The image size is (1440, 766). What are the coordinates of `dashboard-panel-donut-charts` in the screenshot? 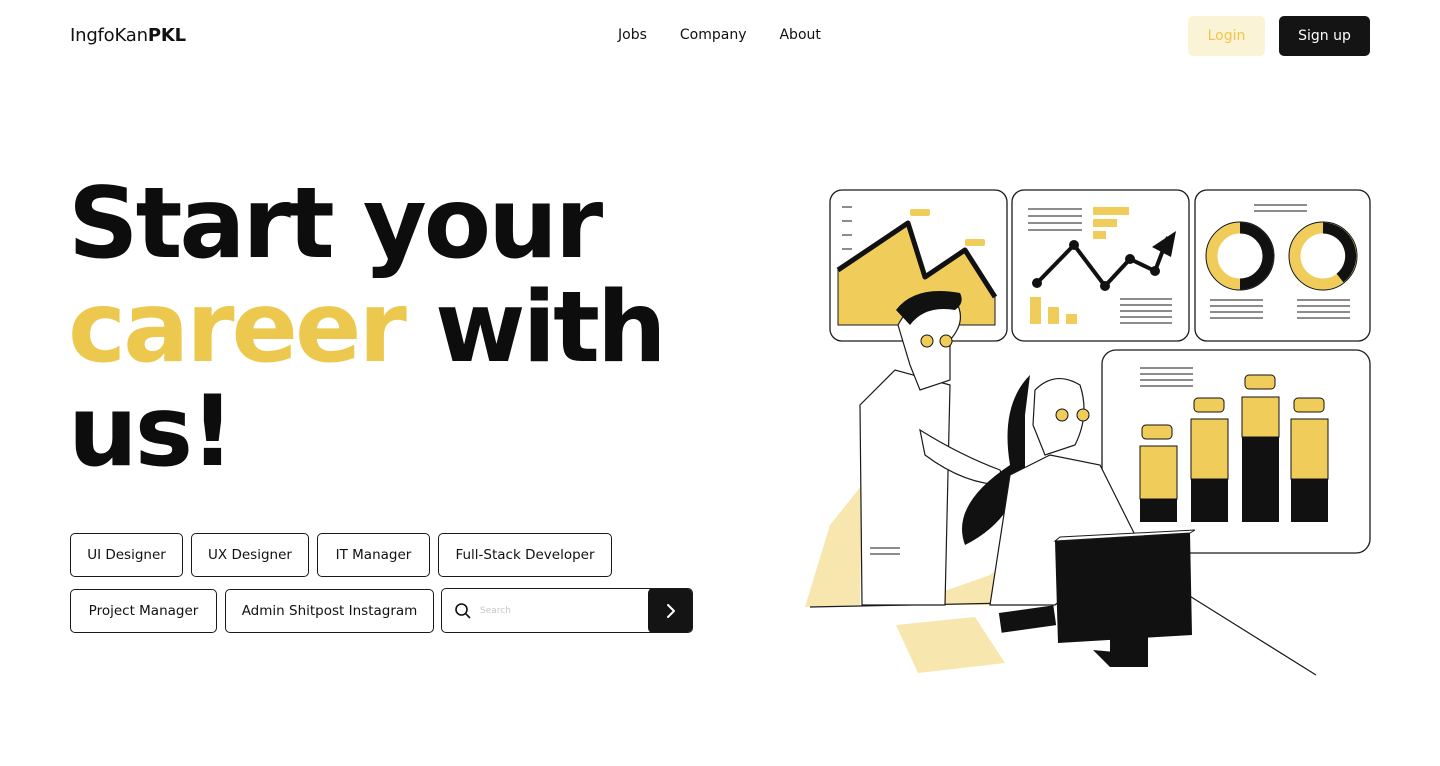 It's located at (1282, 265).